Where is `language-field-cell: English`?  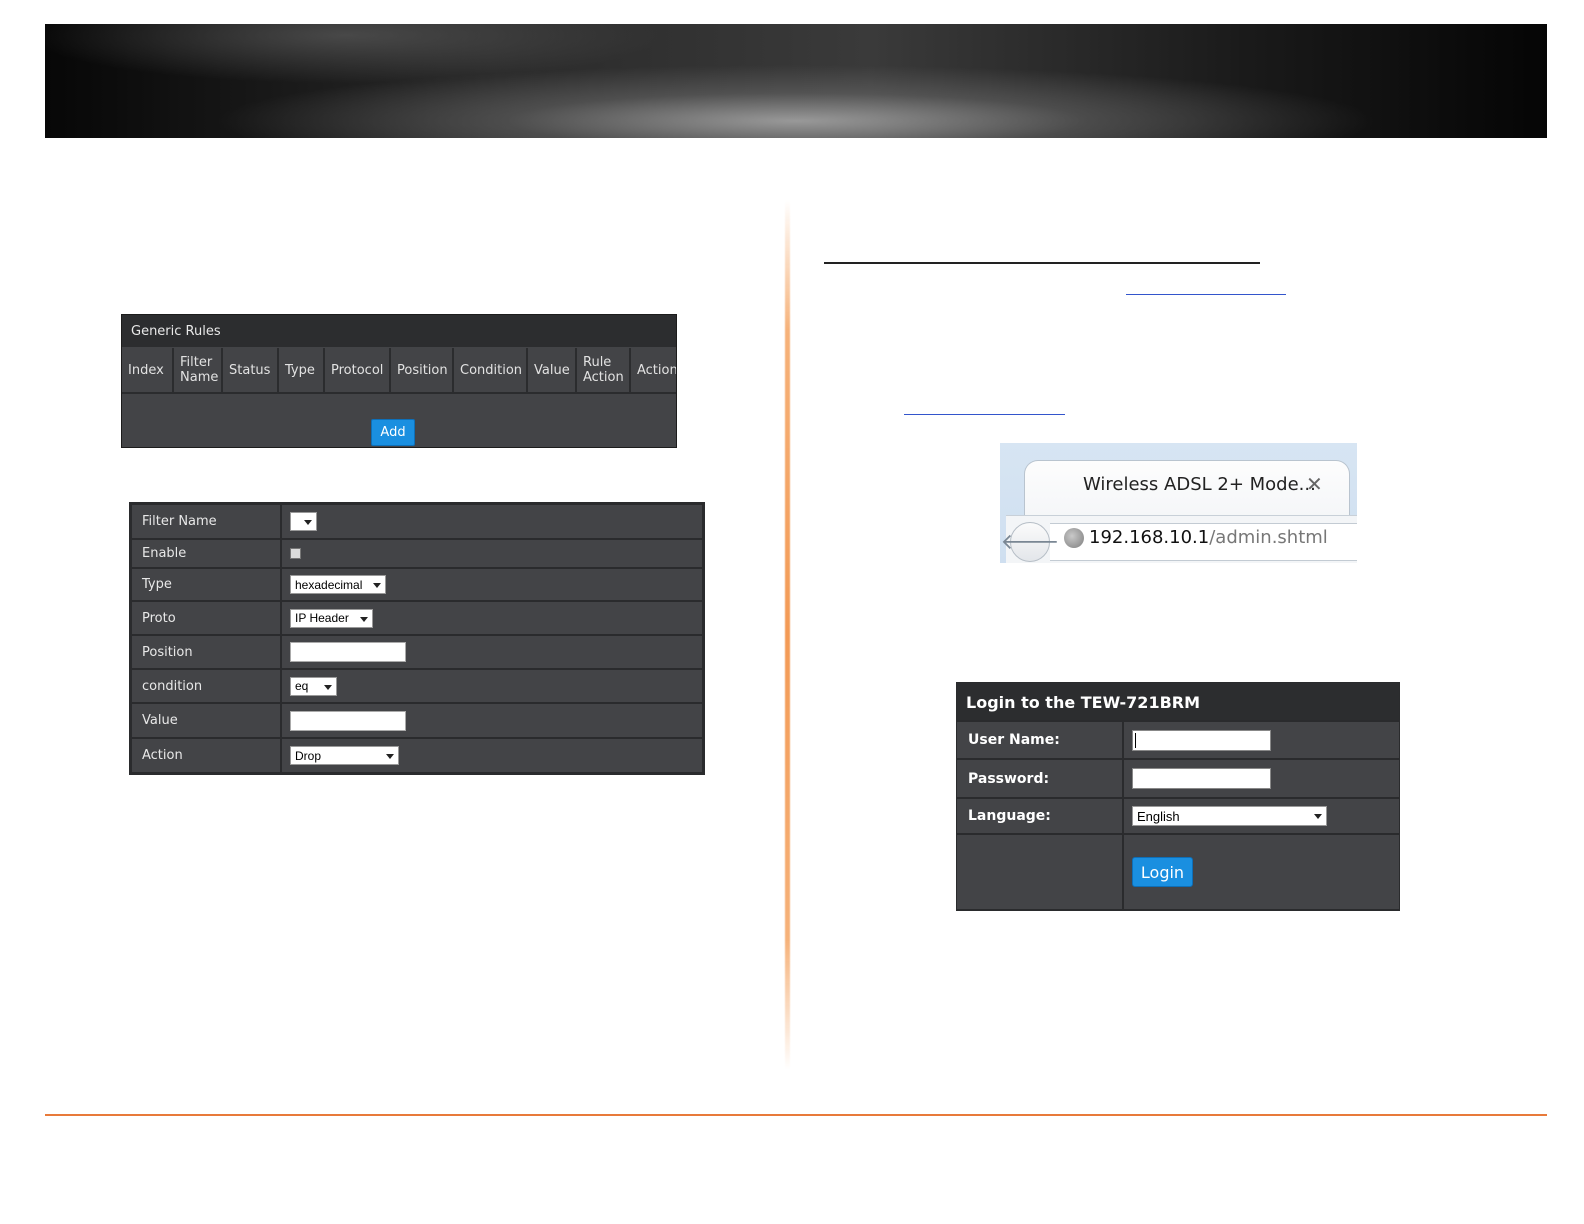
language-field-cell: English is located at coordinates (1261, 816).